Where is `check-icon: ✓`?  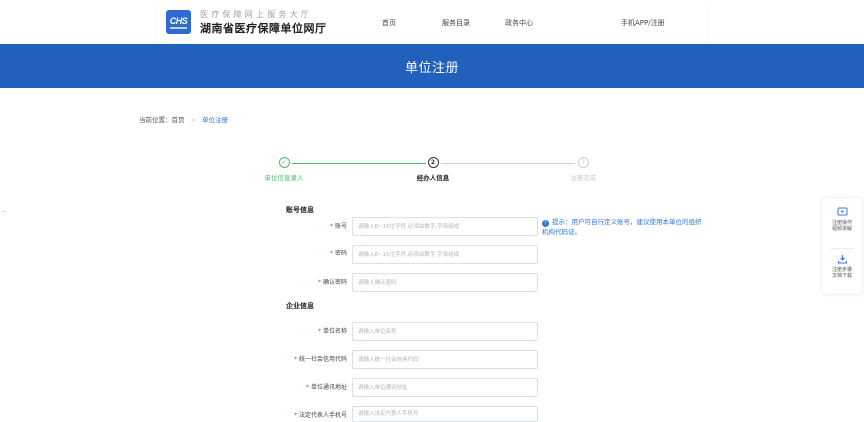
check-icon: ✓ is located at coordinates (284, 162).